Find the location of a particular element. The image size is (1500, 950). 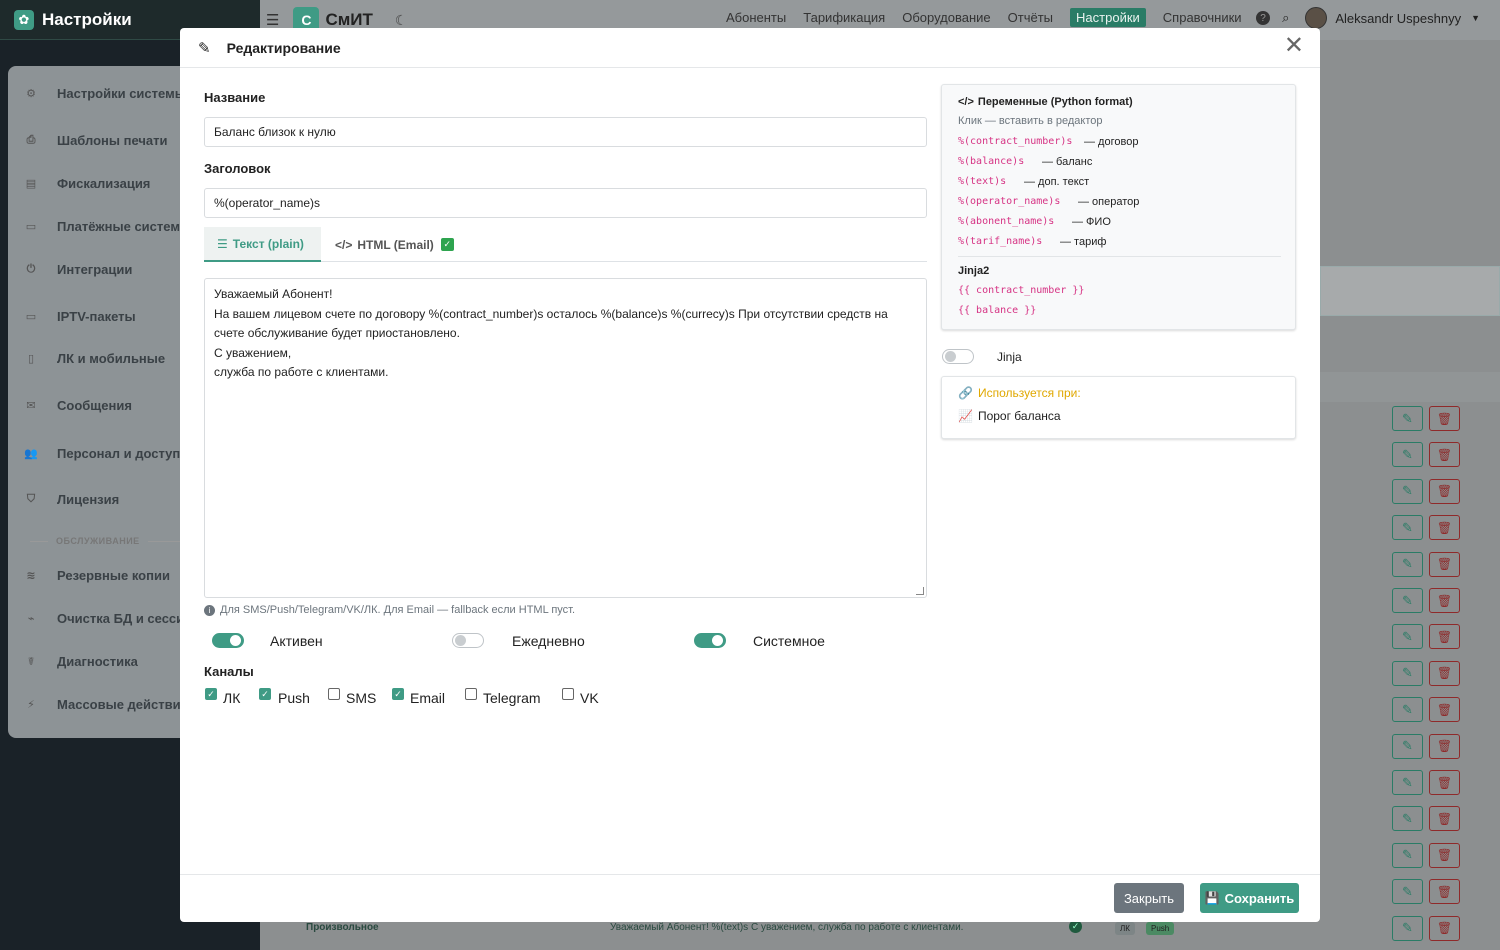

nav-item: Справочники is located at coordinates (1202, 18).